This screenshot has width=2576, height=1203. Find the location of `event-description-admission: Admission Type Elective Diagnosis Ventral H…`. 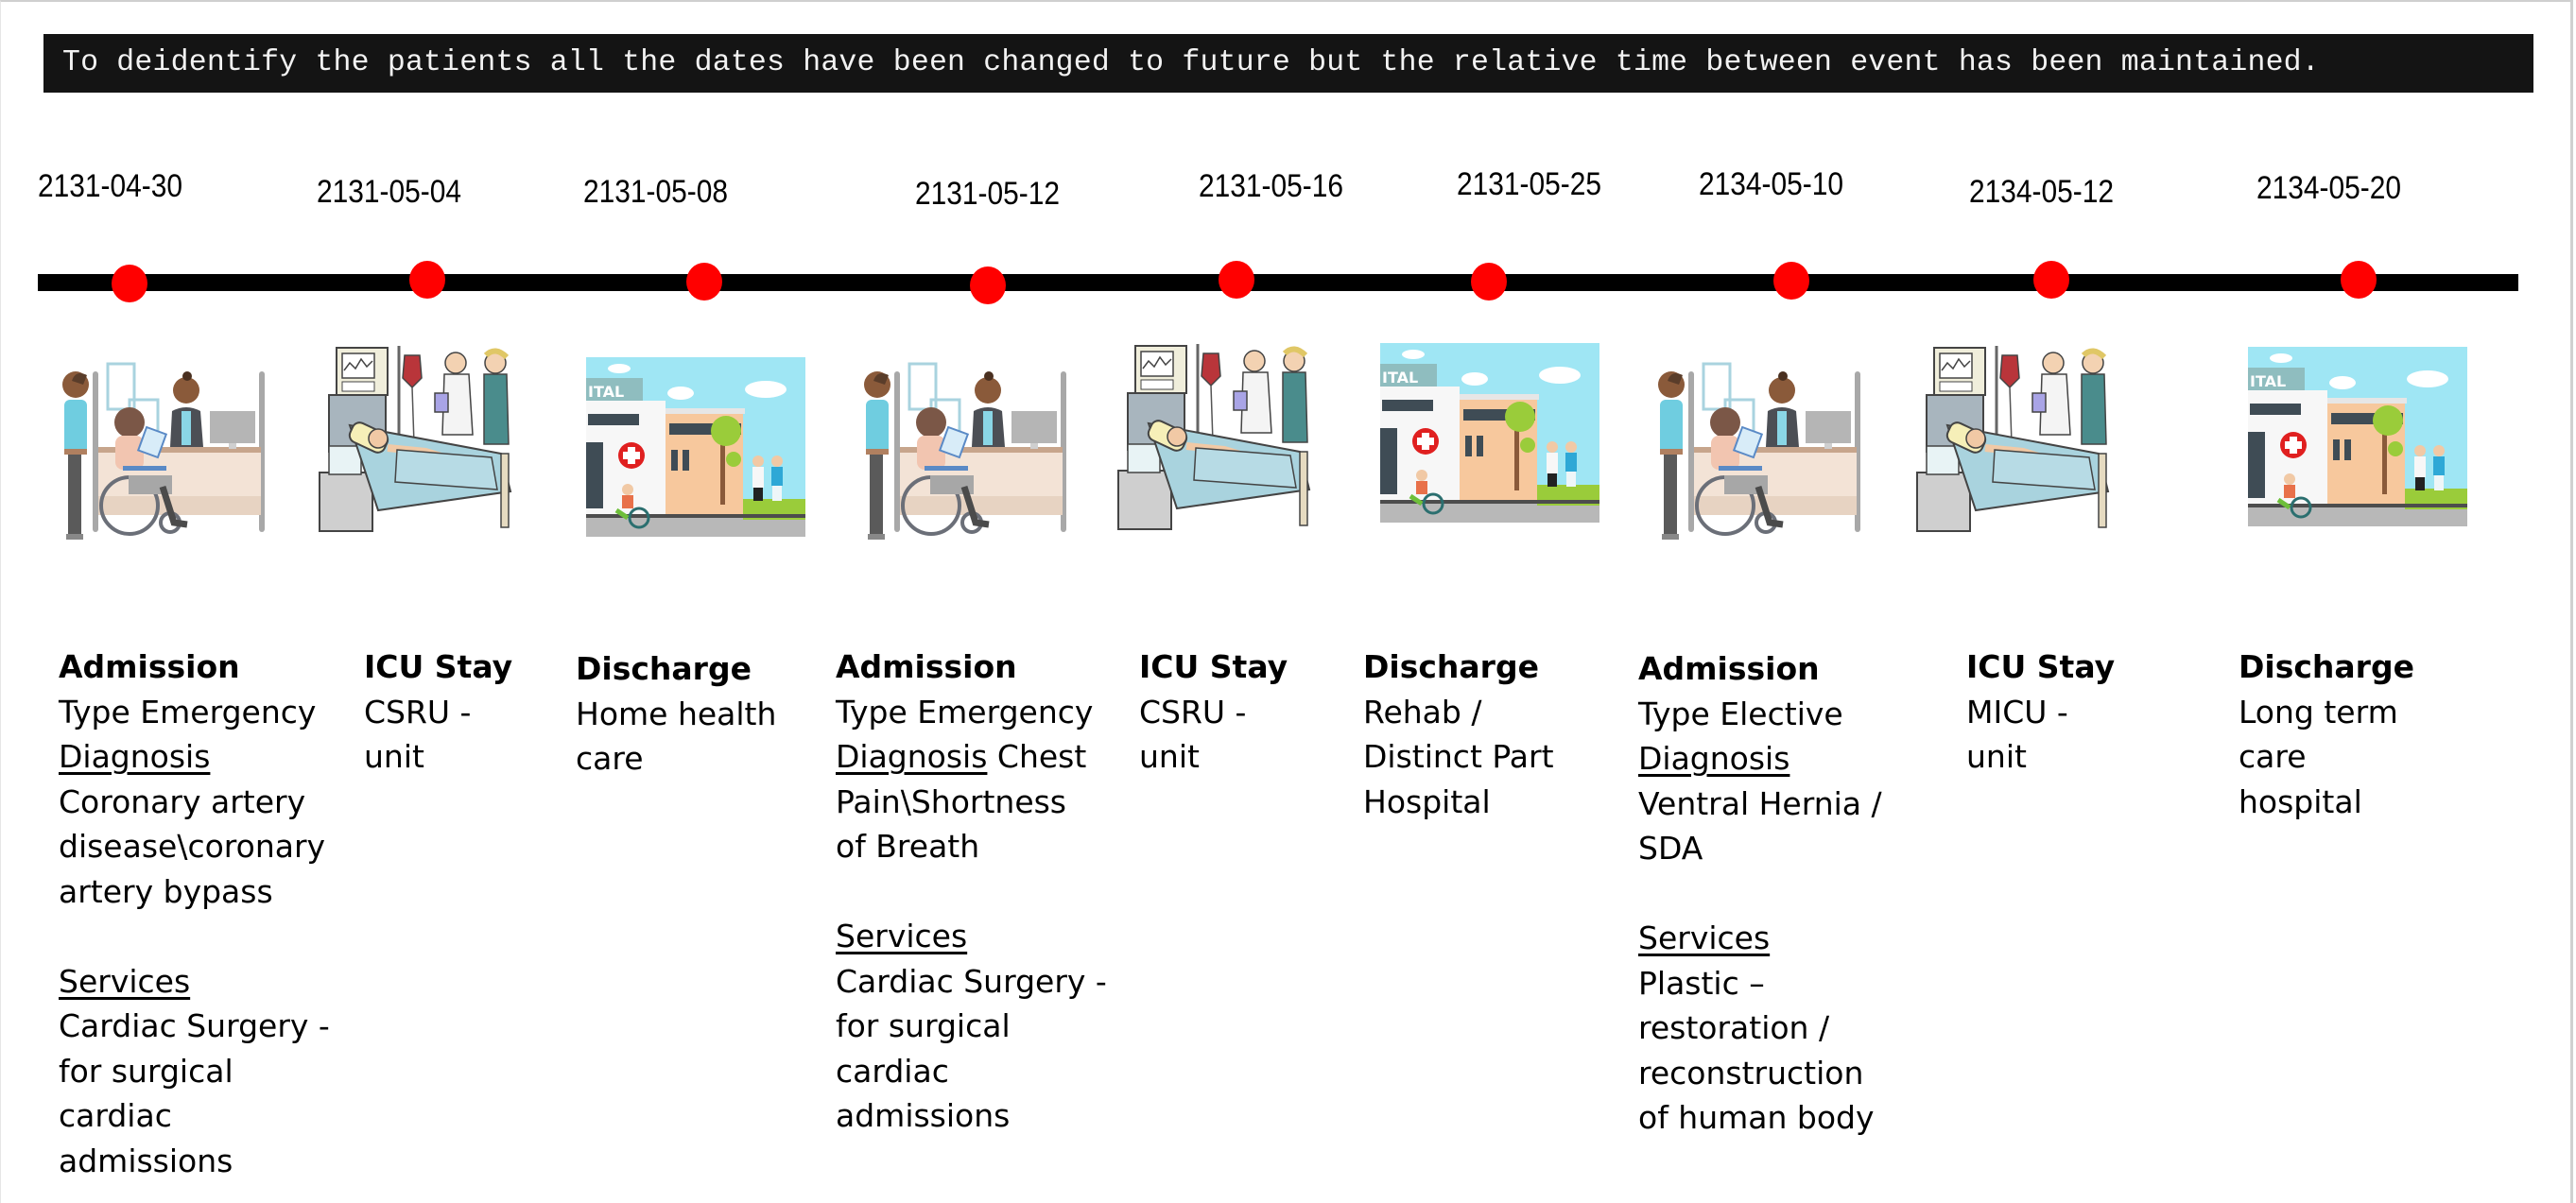

event-description-admission: Admission Type Elective Diagnosis Ventral H… is located at coordinates (1760, 893).